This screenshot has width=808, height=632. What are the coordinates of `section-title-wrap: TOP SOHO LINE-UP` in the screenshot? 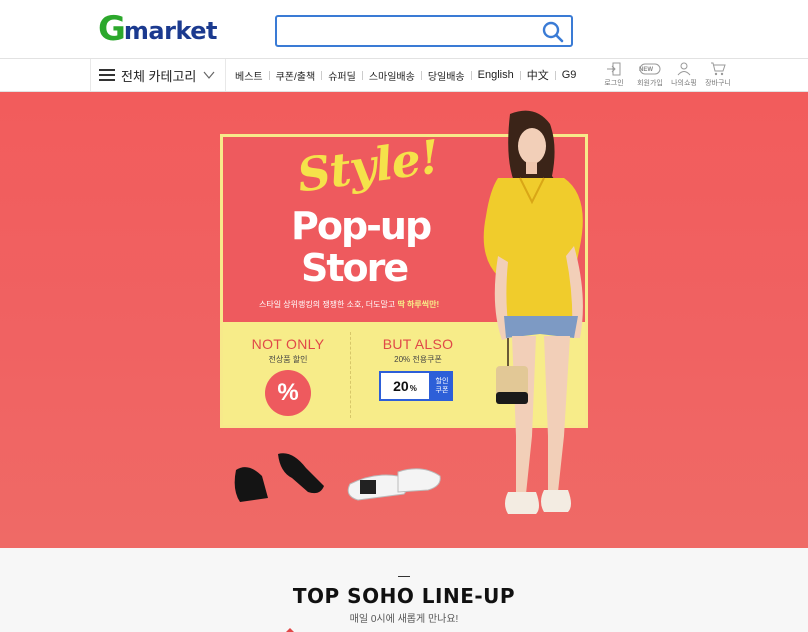 It's located at (404, 596).